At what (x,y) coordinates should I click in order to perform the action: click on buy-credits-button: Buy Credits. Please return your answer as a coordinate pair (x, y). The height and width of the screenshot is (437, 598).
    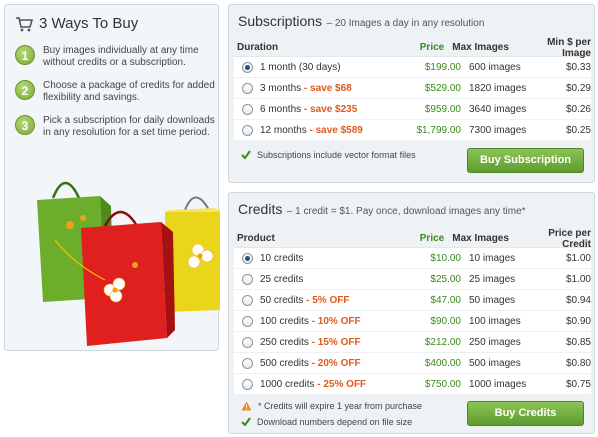
    Looking at the image, I should click on (525, 413).